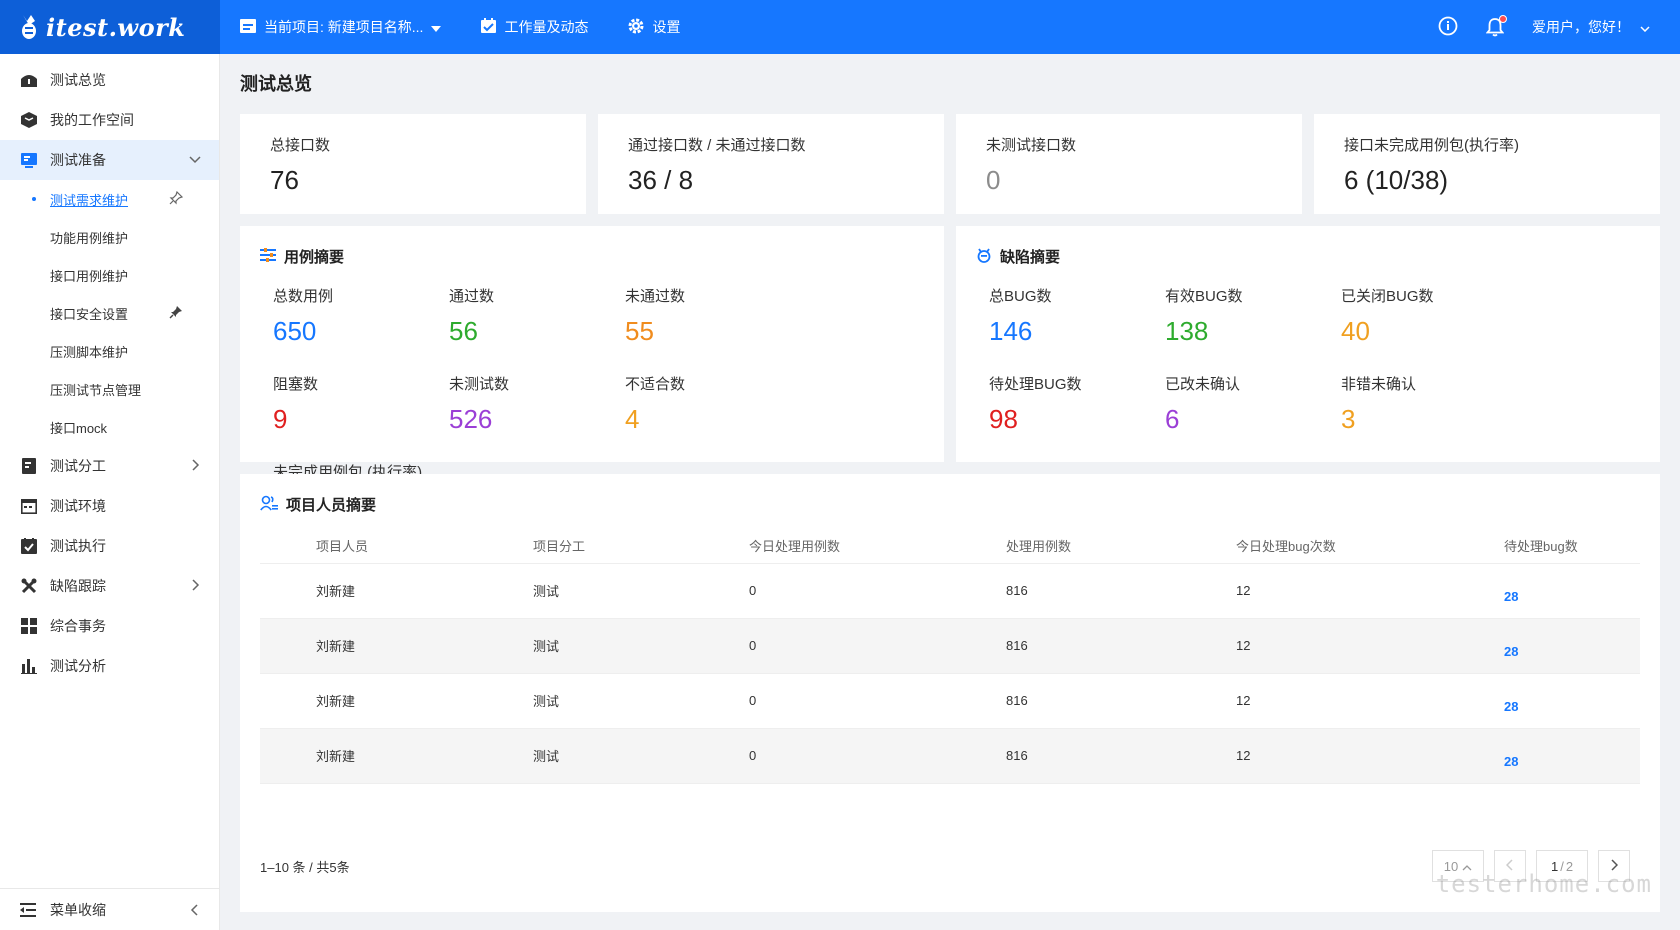 The width and height of the screenshot is (1680, 930). Describe the element at coordinates (109, 313) in the screenshot. I see `sidebar-subitem-api-security: 接口安全设置` at that location.